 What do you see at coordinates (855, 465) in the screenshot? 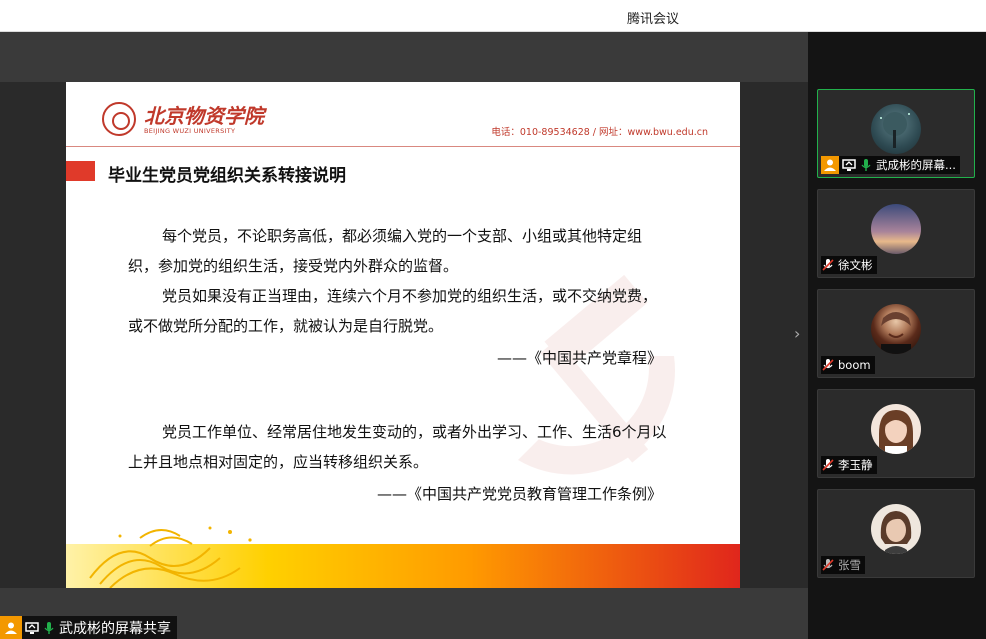
I see `participant-name: 李玉静` at bounding box center [855, 465].